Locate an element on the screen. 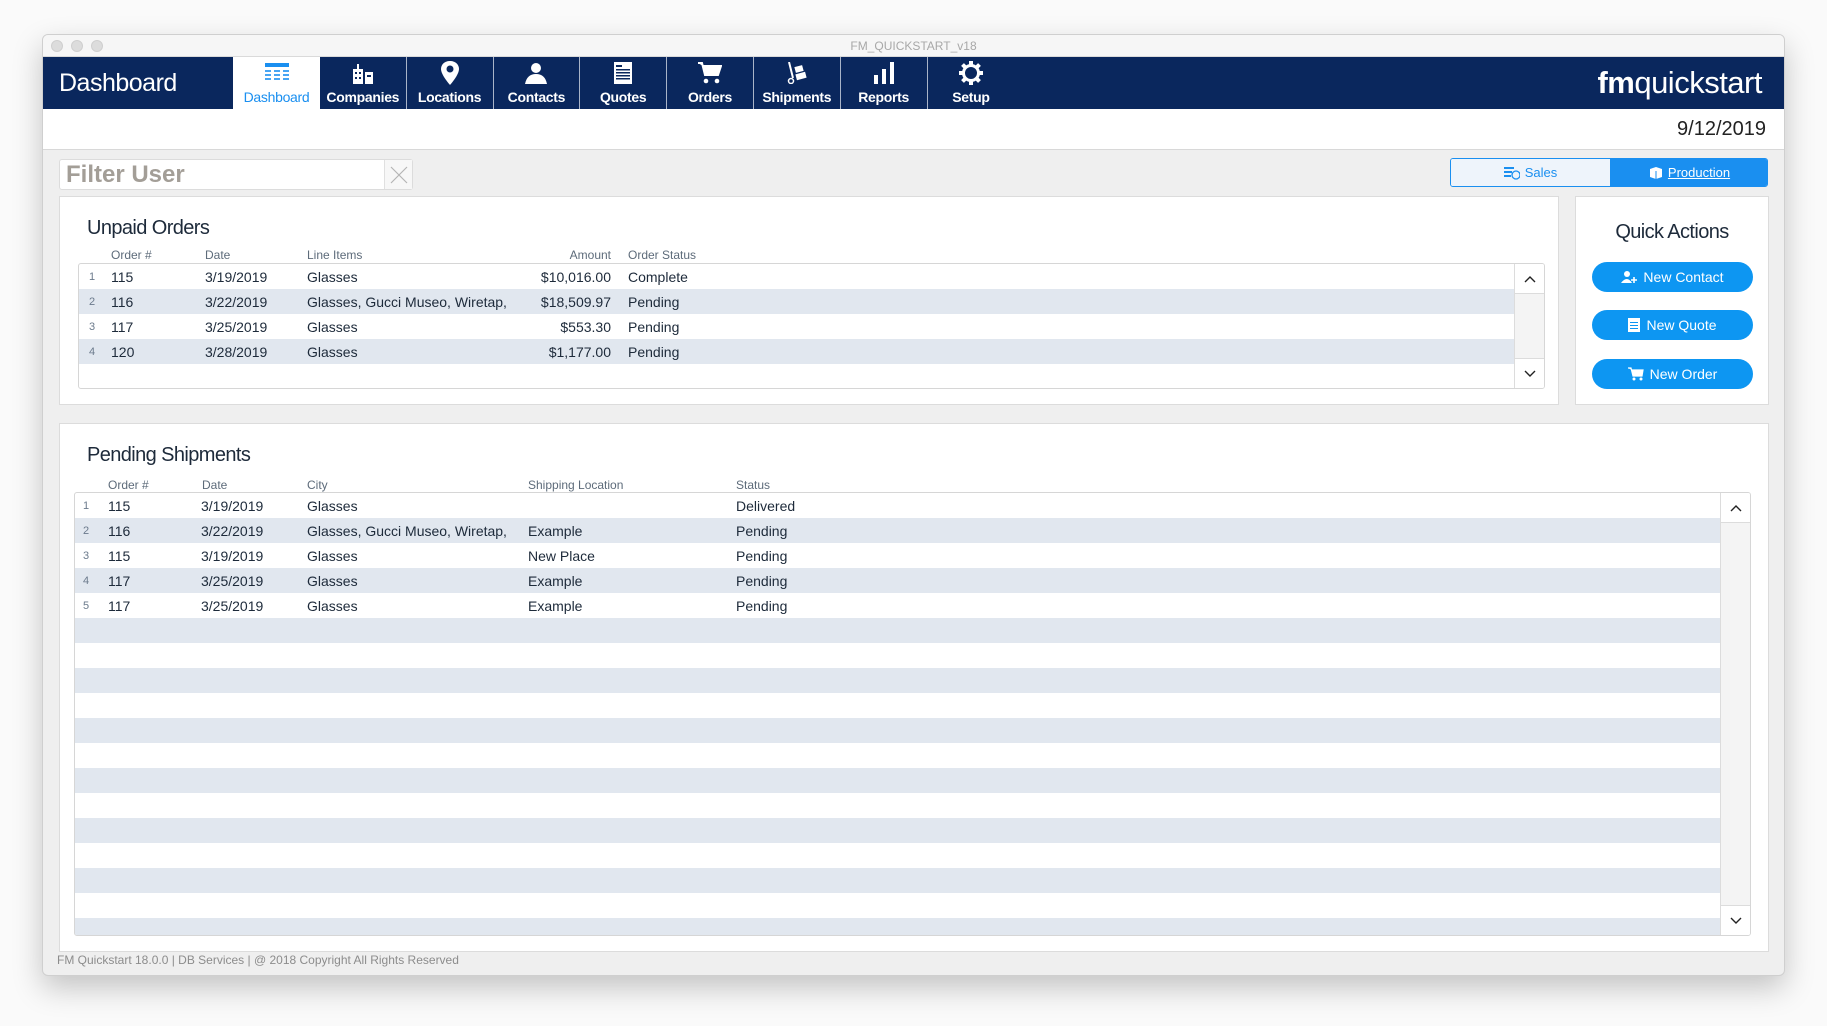 Image resolution: width=1827 pixels, height=1026 pixels. pending-shipments-title: Pending Shipments is located at coordinates (169, 455).